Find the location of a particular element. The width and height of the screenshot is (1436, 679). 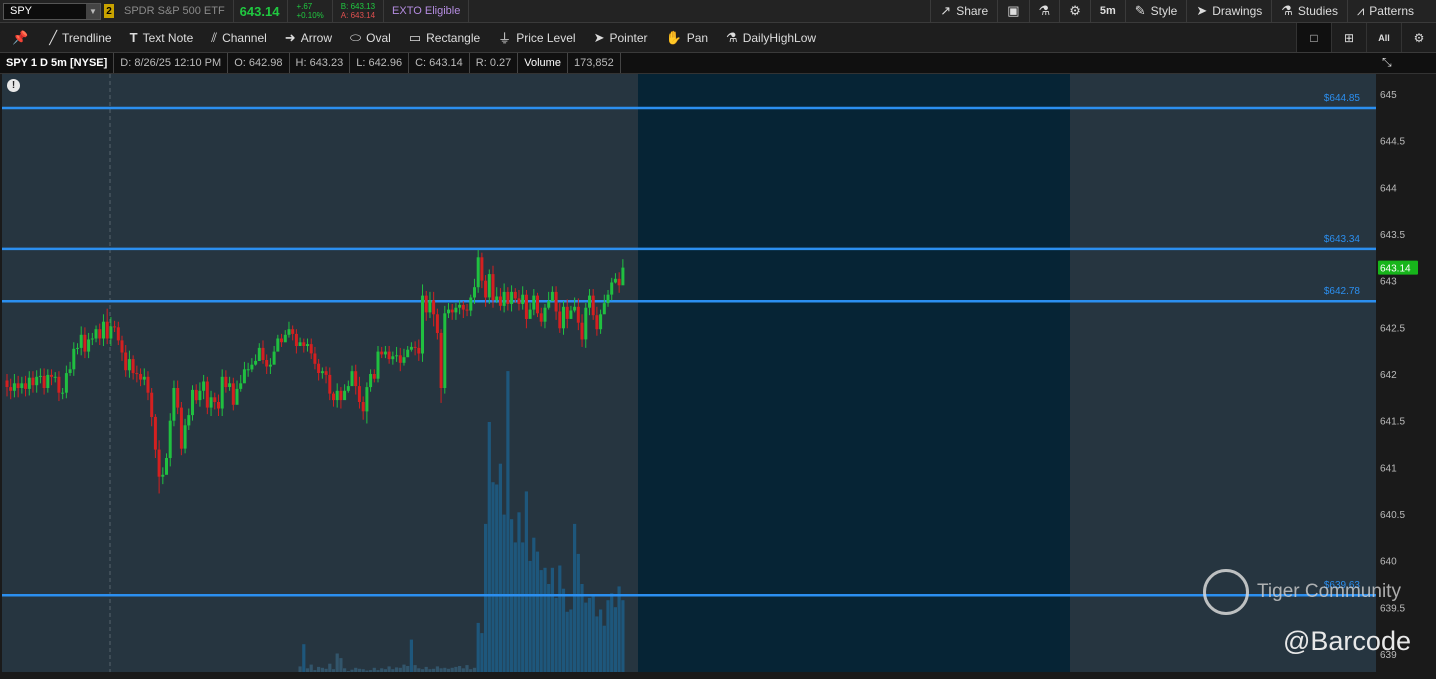

tool-text-note: T Text Note is located at coordinates (162, 37).